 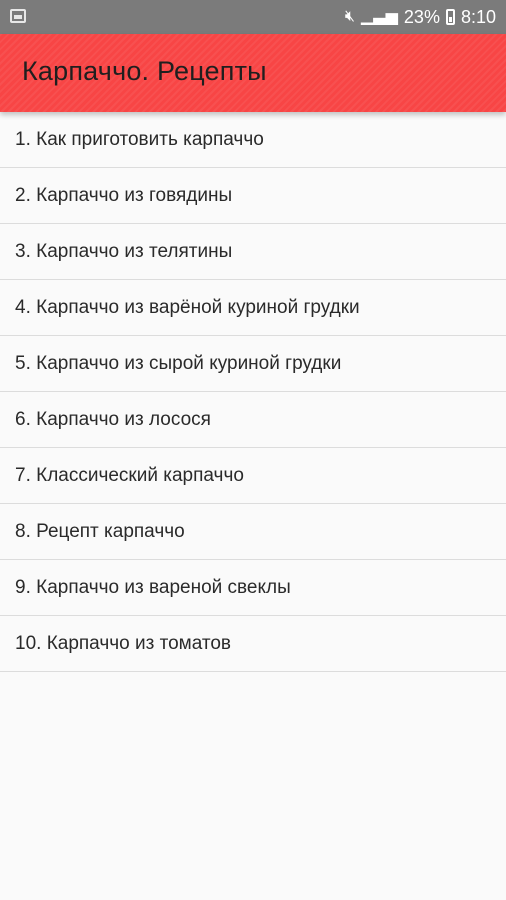 I want to click on status-indicators: 🔇︎ ▁▃▅ 23% 8:10, so click(x=420, y=17).